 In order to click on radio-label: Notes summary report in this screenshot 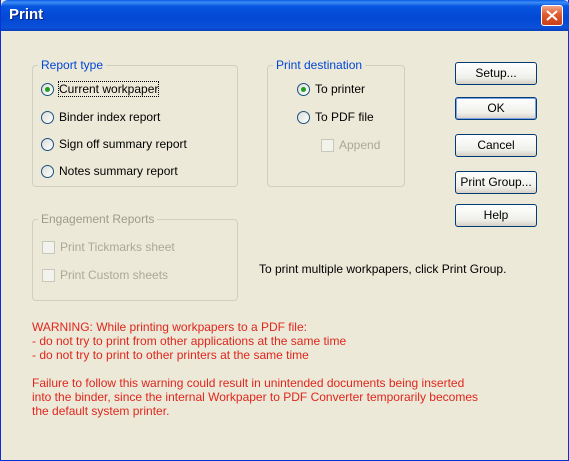, I will do `click(118, 171)`.